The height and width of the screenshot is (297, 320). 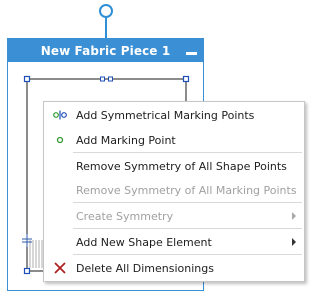 I want to click on menu-item-add-symmetrical-marking-points: Add Symmetrical Marking Points, so click(x=174, y=115).